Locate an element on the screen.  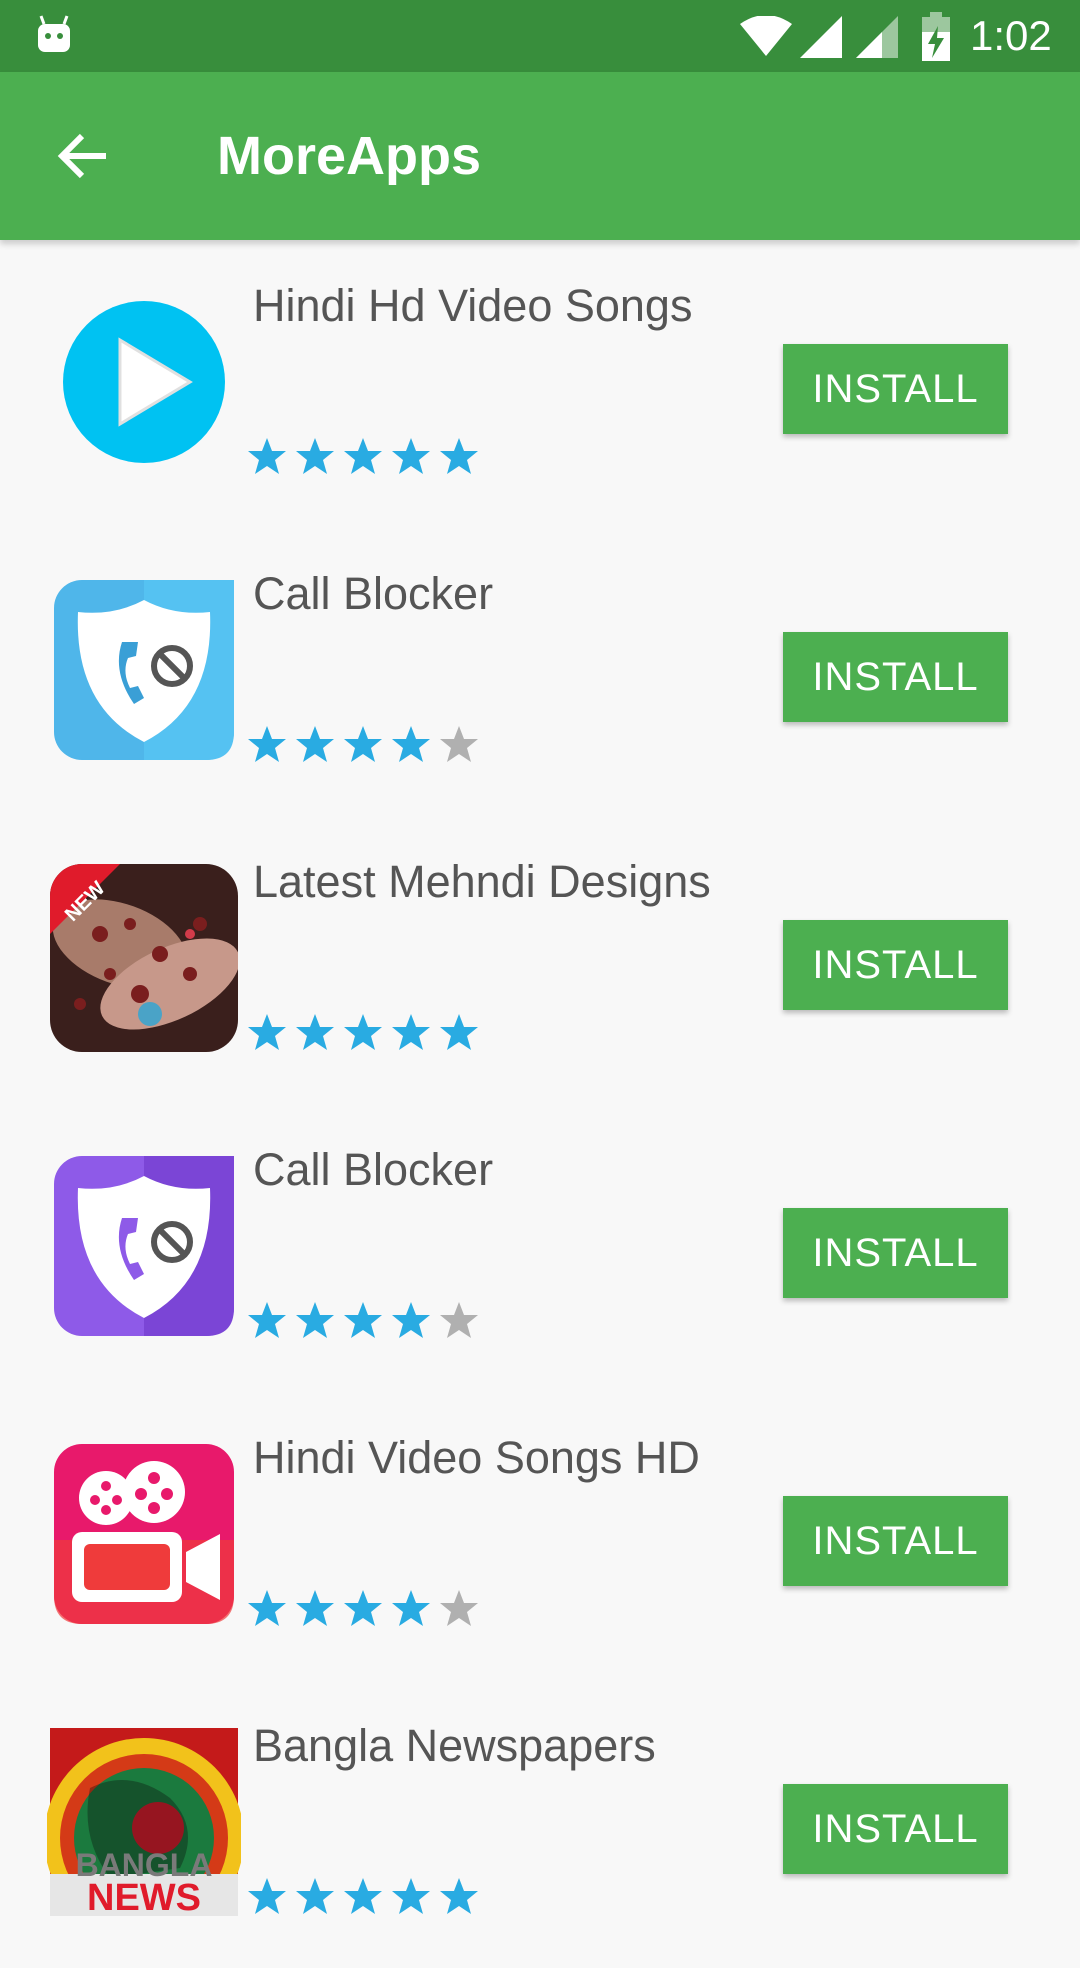
mehndi-icon: NEW is located at coordinates (144, 958).